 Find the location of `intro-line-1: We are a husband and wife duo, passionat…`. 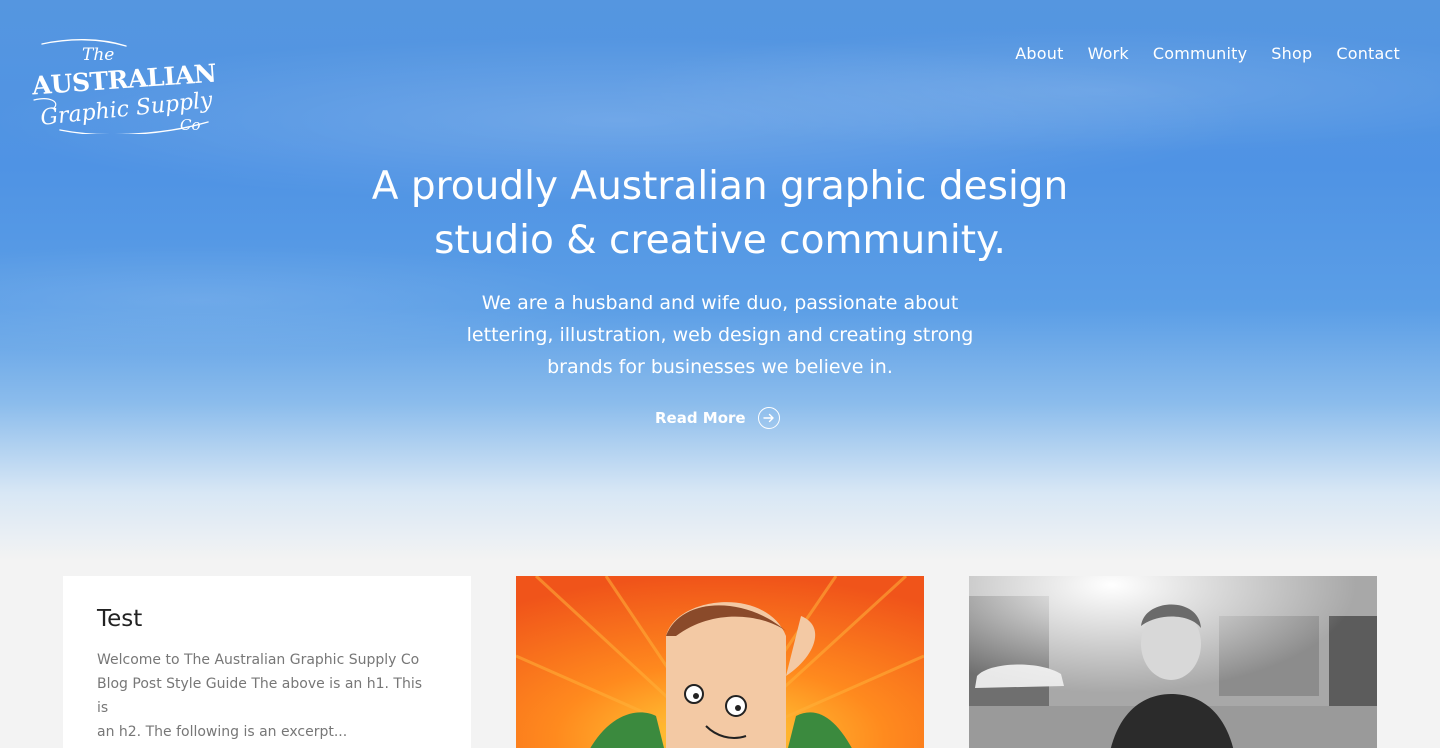

intro-line-1: We are a husband and wife duo, passionat… is located at coordinates (720, 303).